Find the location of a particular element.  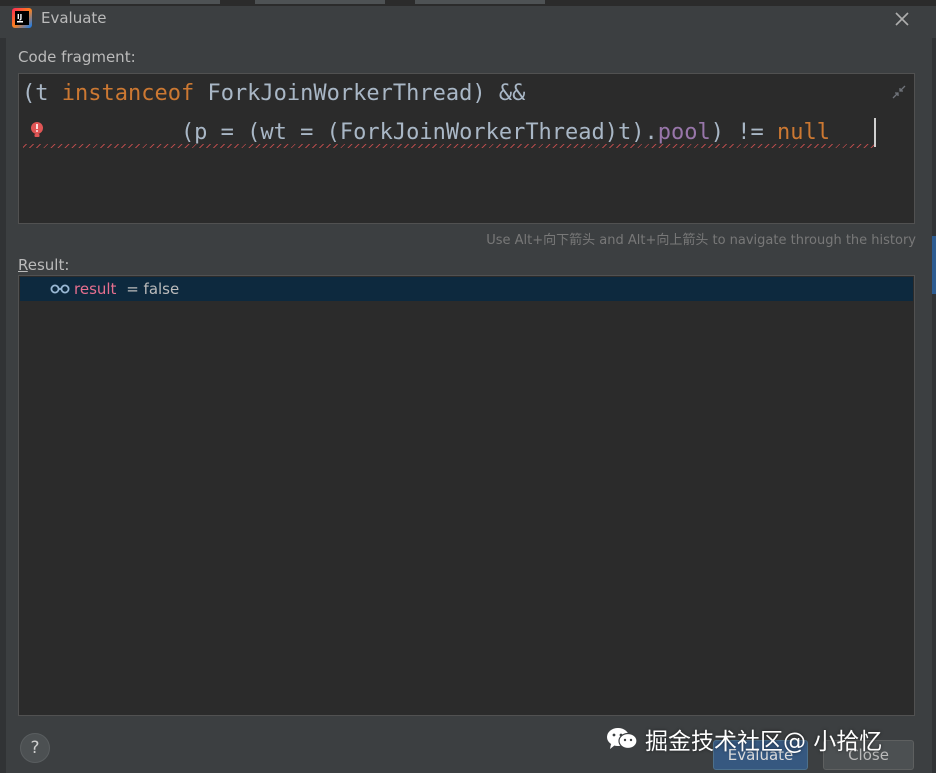

code-line-1: (t instanceof ForkJoinWorkerThread) && is located at coordinates (274, 93).